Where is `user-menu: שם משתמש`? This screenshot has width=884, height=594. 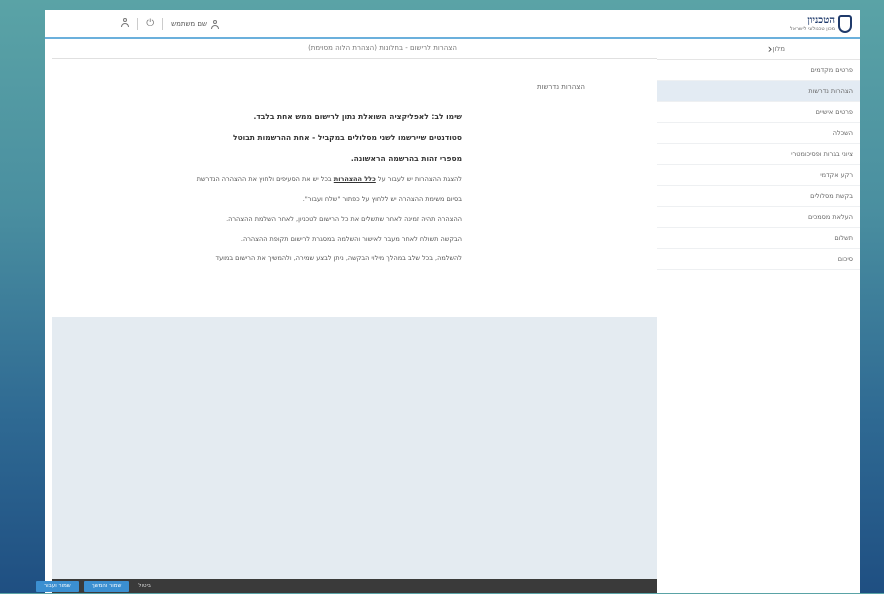 user-menu: שם משתמש is located at coordinates (195, 24).